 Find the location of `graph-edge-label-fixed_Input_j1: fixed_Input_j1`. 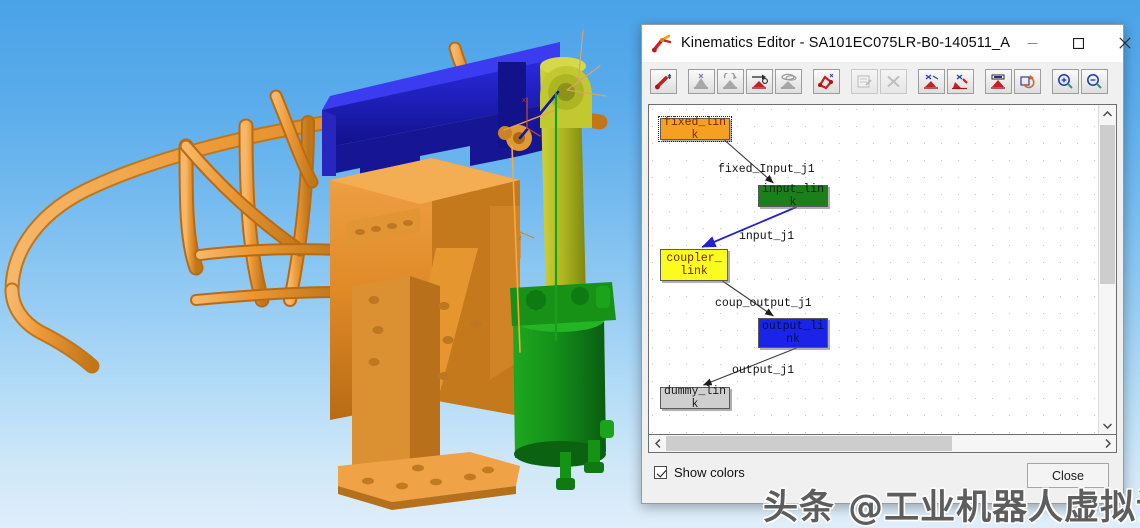

graph-edge-label-fixed_Input_j1: fixed_Input_j1 is located at coordinates (766, 169).